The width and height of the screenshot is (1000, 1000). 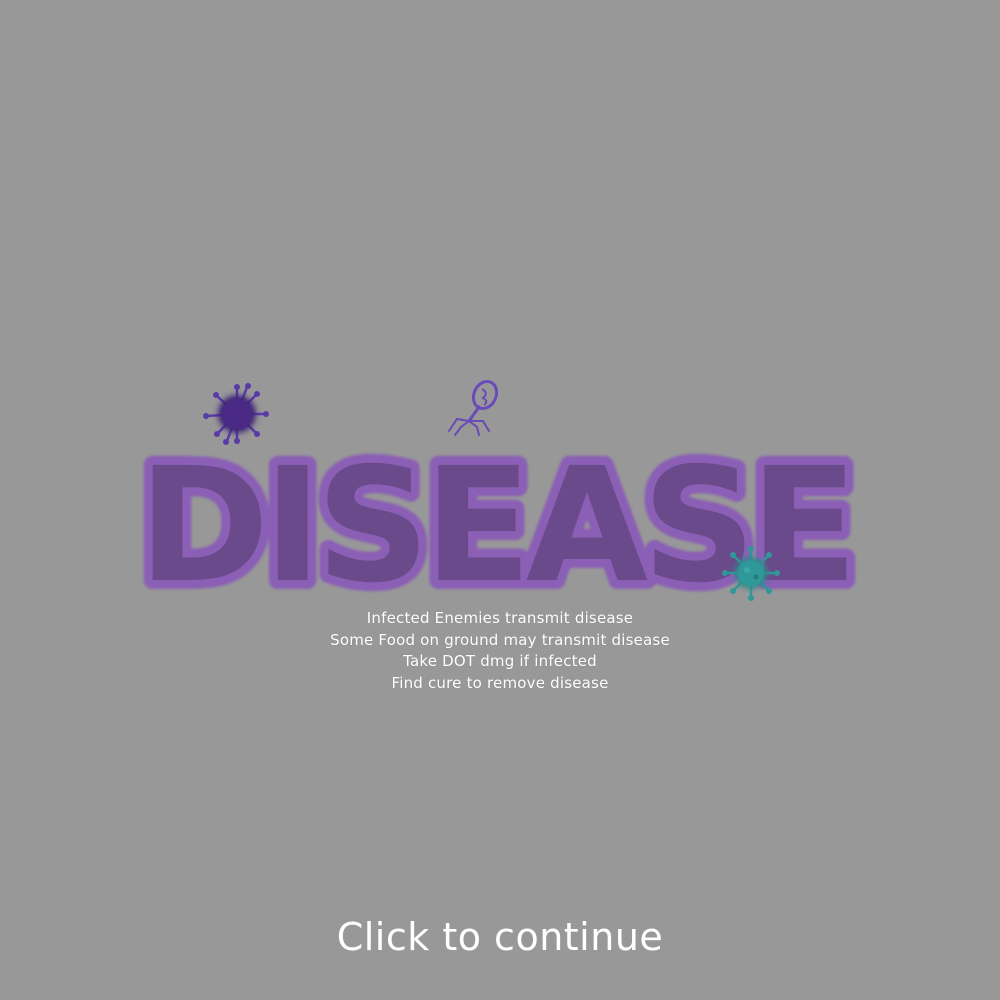 I want to click on info-line-food: Some Food on ground may transmit disease, so click(x=500, y=639).